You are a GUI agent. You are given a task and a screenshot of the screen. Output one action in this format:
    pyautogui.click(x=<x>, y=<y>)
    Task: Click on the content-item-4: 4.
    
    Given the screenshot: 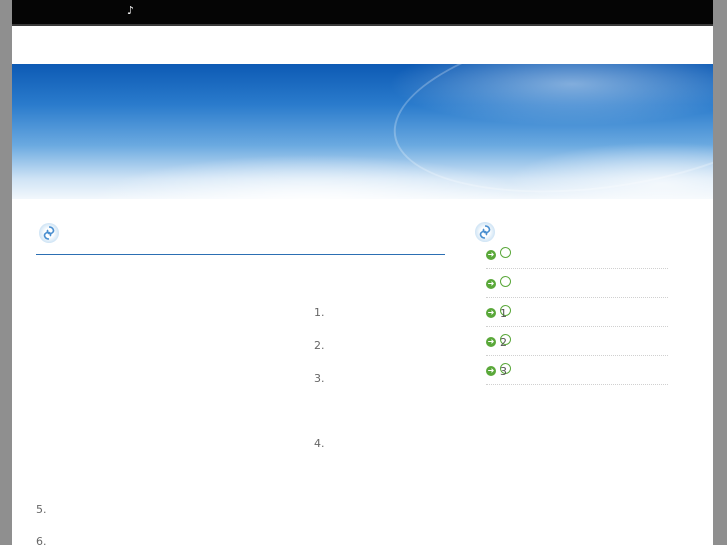 What is the action you would take?
    pyautogui.click(x=319, y=443)
    